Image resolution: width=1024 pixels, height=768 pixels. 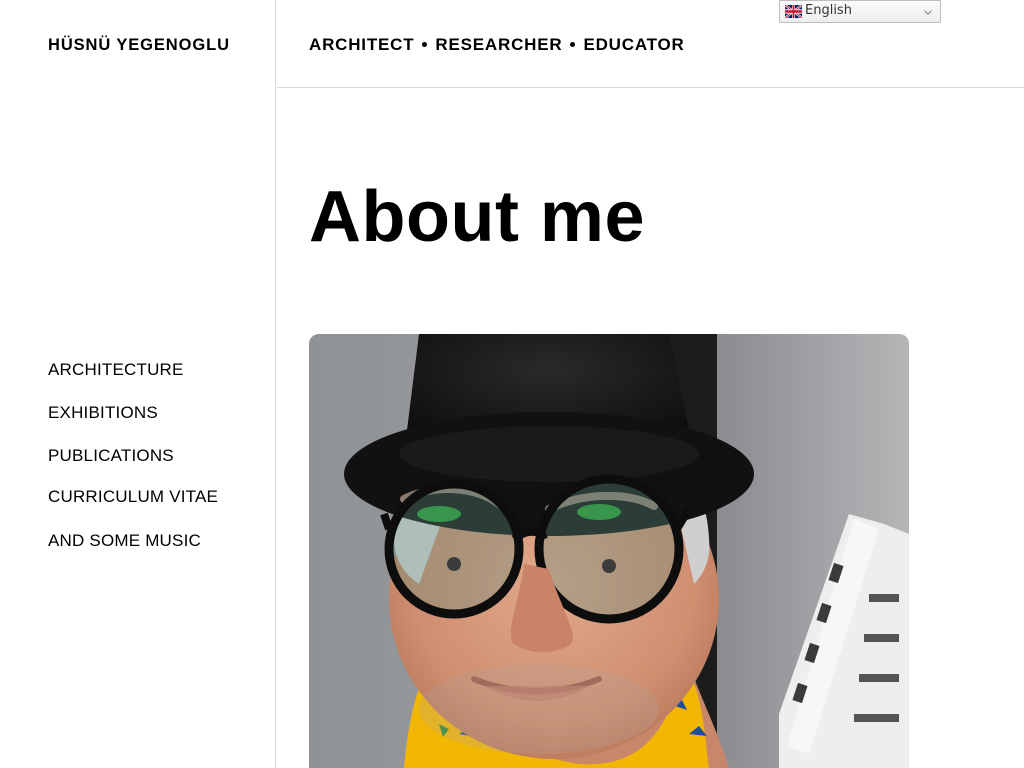 I want to click on language-label: English, so click(x=828, y=10).